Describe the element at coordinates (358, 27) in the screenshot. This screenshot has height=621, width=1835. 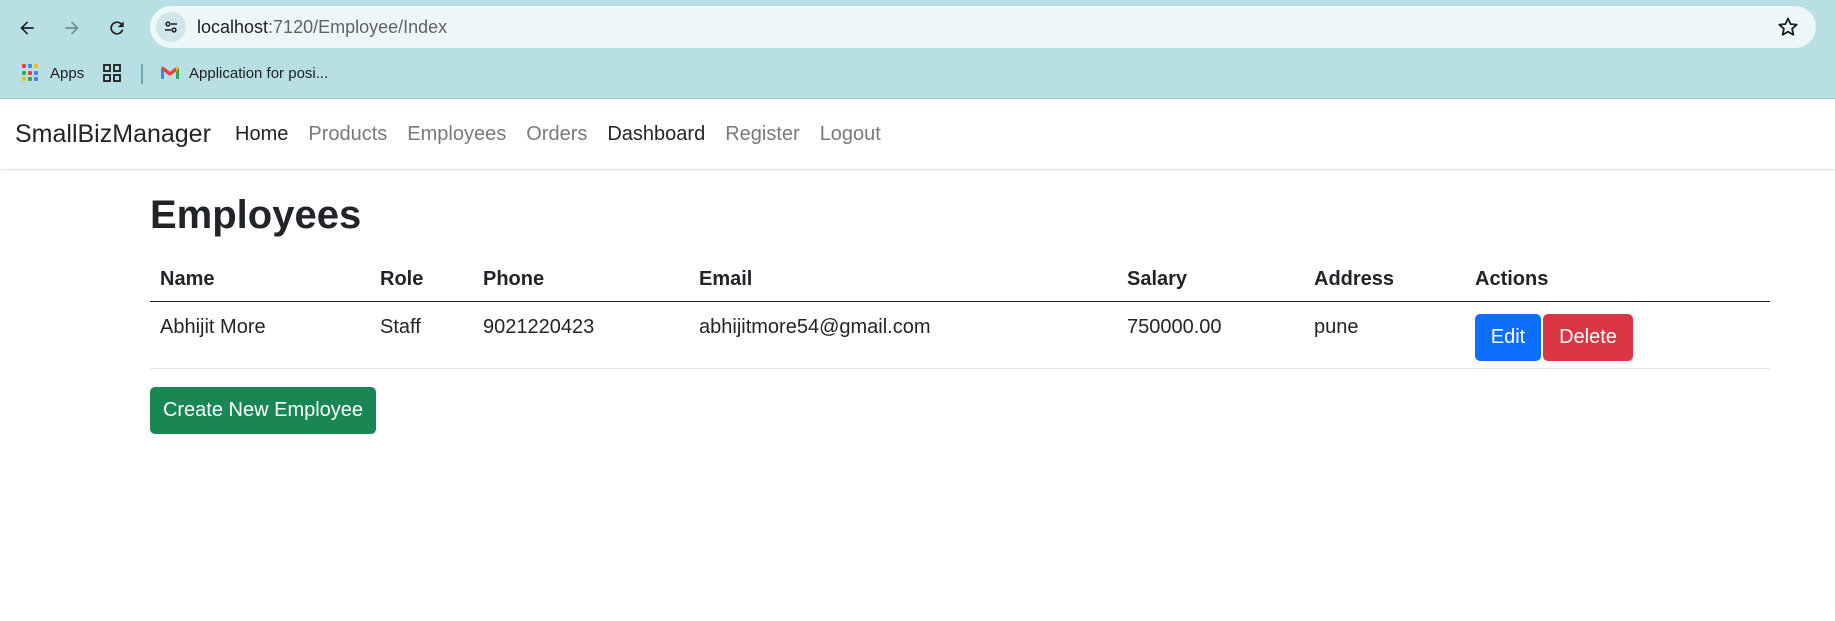
I see `url-path: :7120/Employee/Index` at that location.